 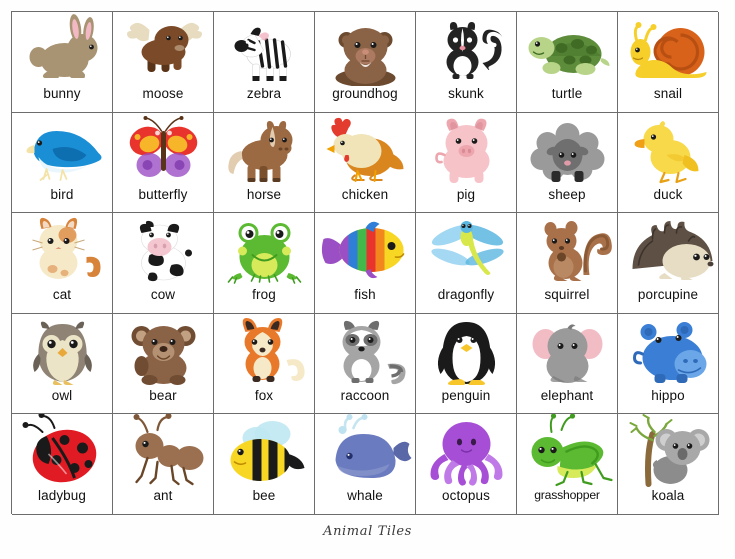 I want to click on animal-tile-cat: cat, so click(x=62, y=263).